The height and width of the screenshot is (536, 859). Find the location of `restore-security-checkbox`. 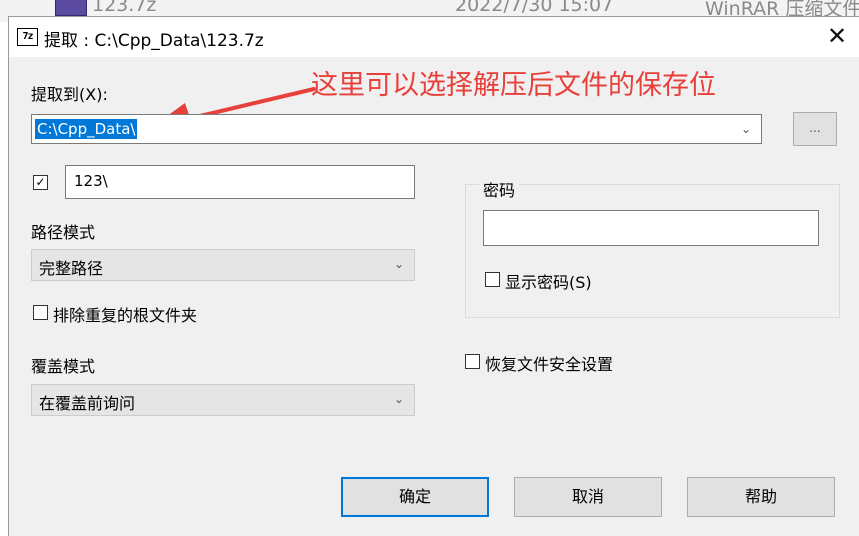

restore-security-checkbox is located at coordinates (472, 361).